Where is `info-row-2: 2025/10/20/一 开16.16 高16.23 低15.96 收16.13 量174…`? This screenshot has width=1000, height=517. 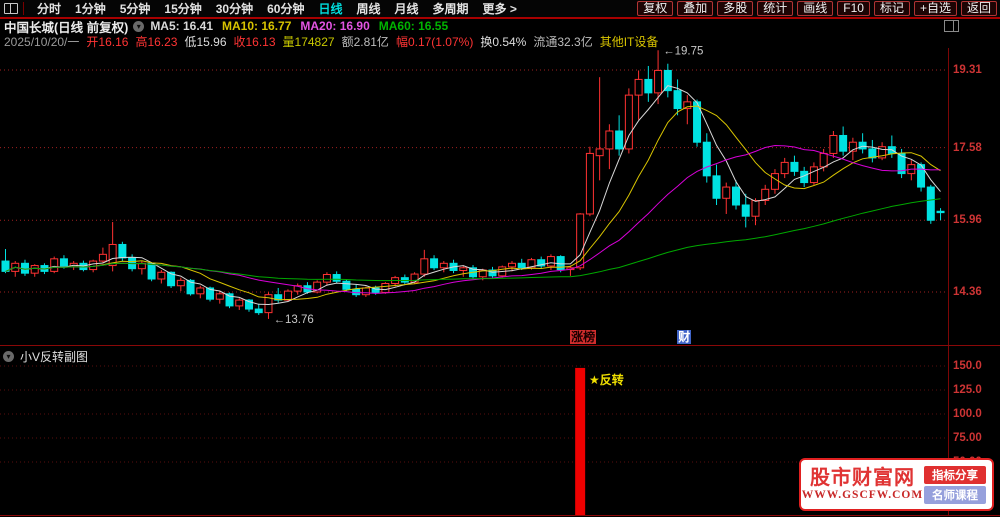 info-row-2: 2025/10/20/一 开16.16 高16.23 低15.96 收16.13 量174… is located at coordinates (334, 41).